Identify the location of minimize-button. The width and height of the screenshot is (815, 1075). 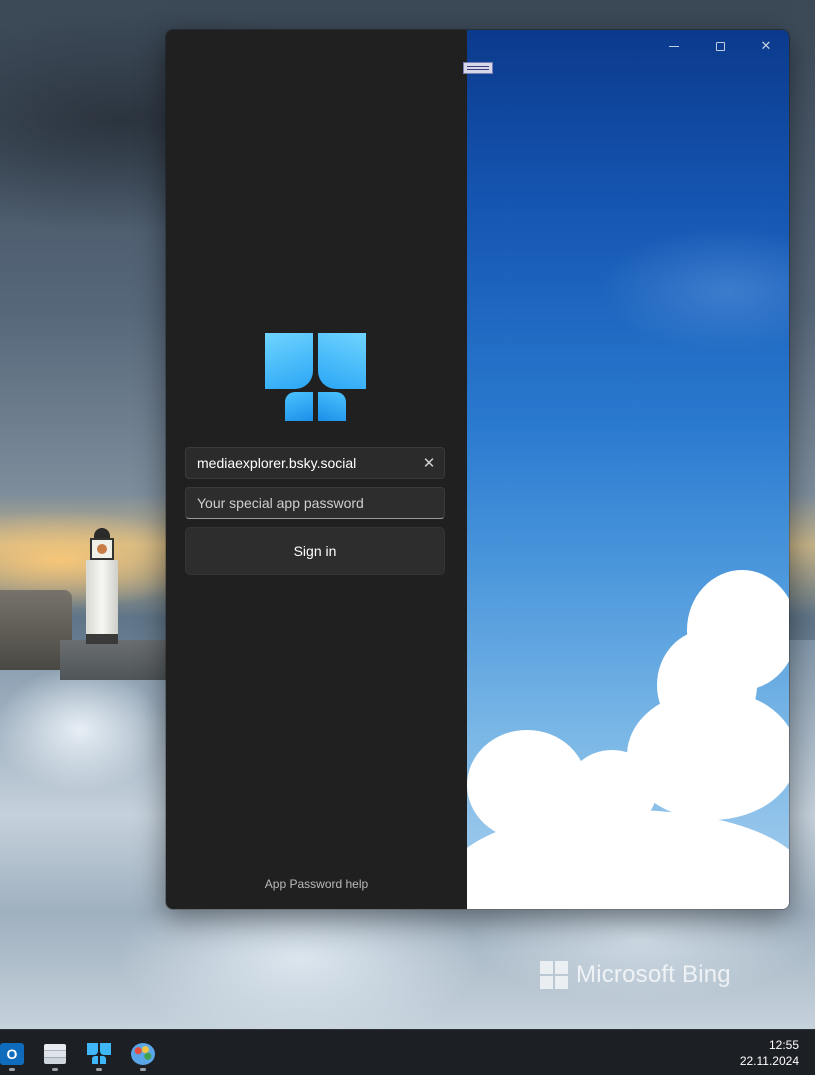
(674, 46).